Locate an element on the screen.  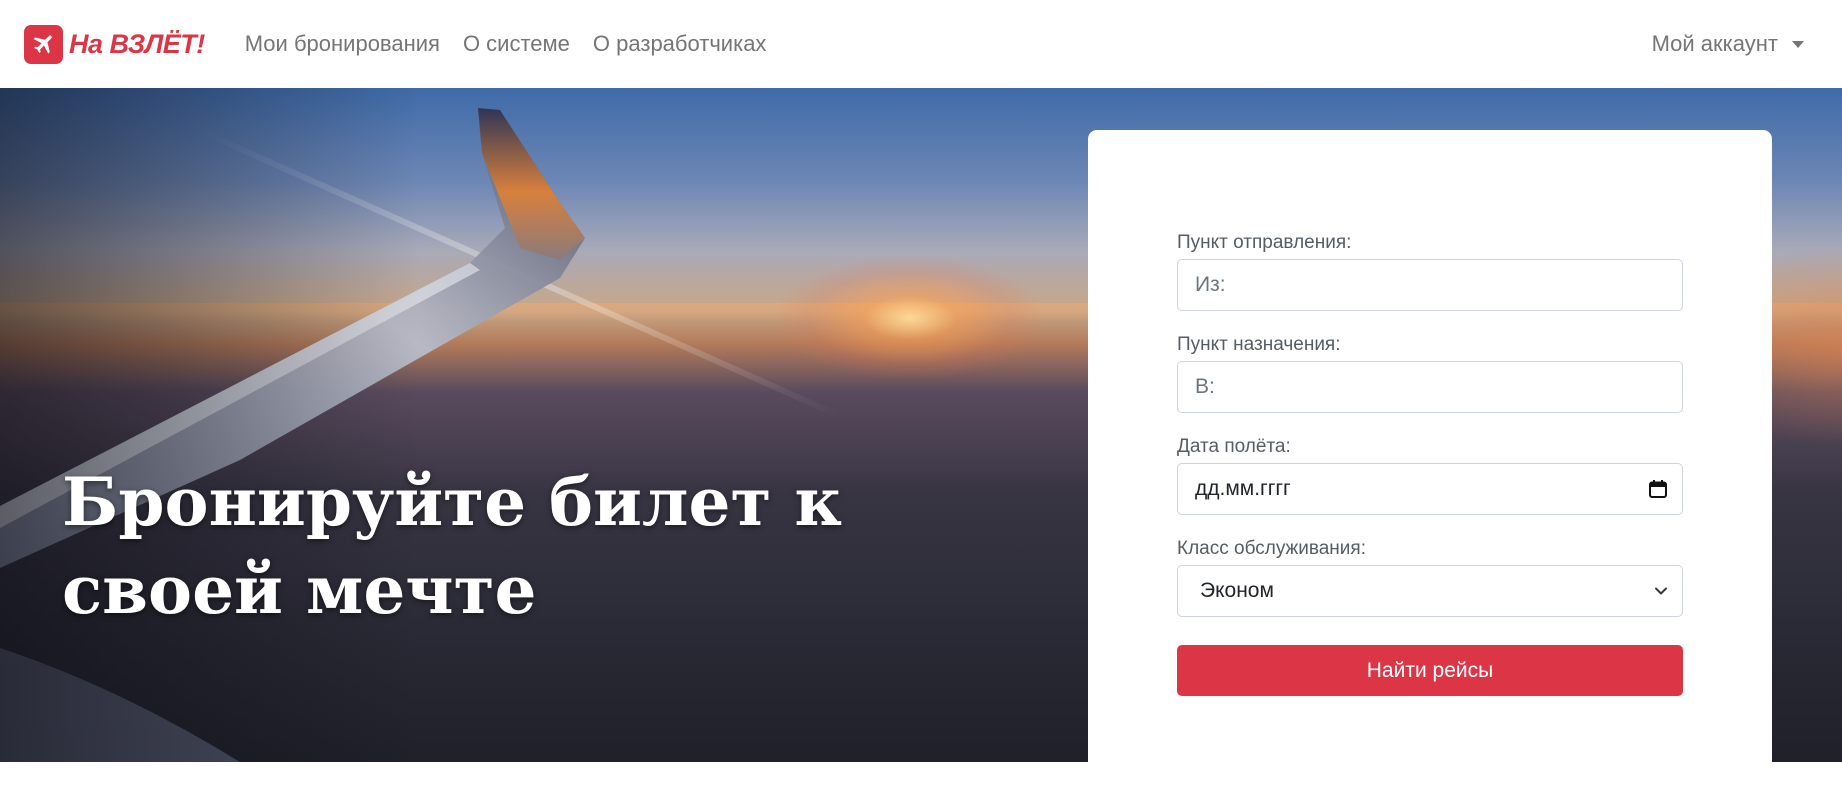
account-label: Мой аккаунт is located at coordinates (1714, 43).